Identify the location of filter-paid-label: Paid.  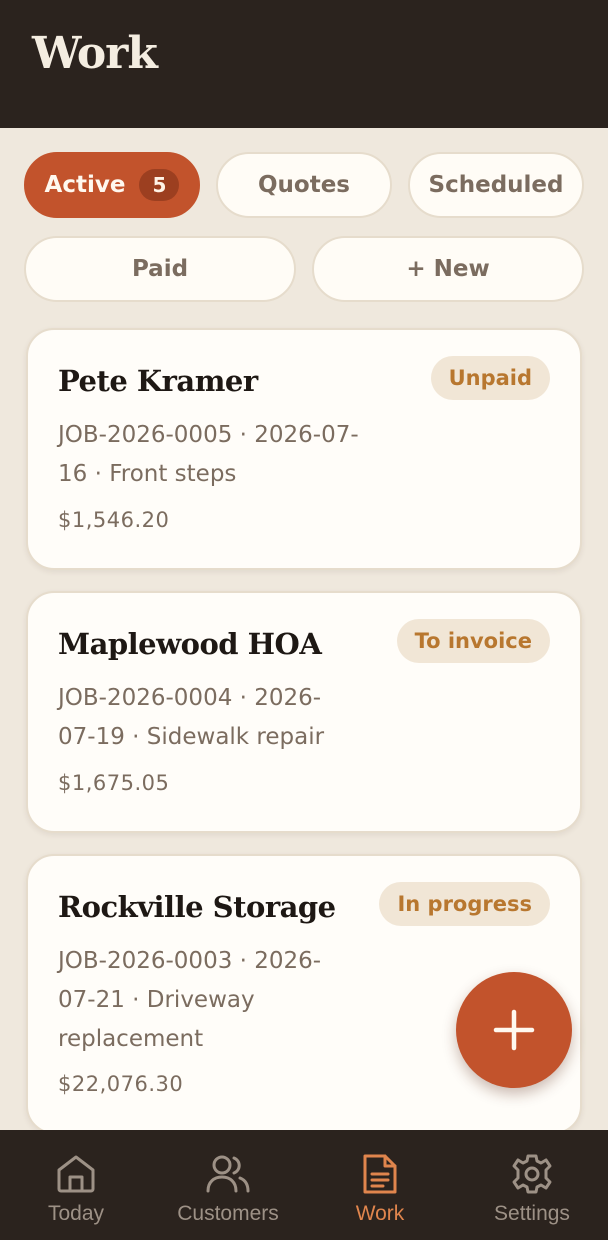
(160, 269).